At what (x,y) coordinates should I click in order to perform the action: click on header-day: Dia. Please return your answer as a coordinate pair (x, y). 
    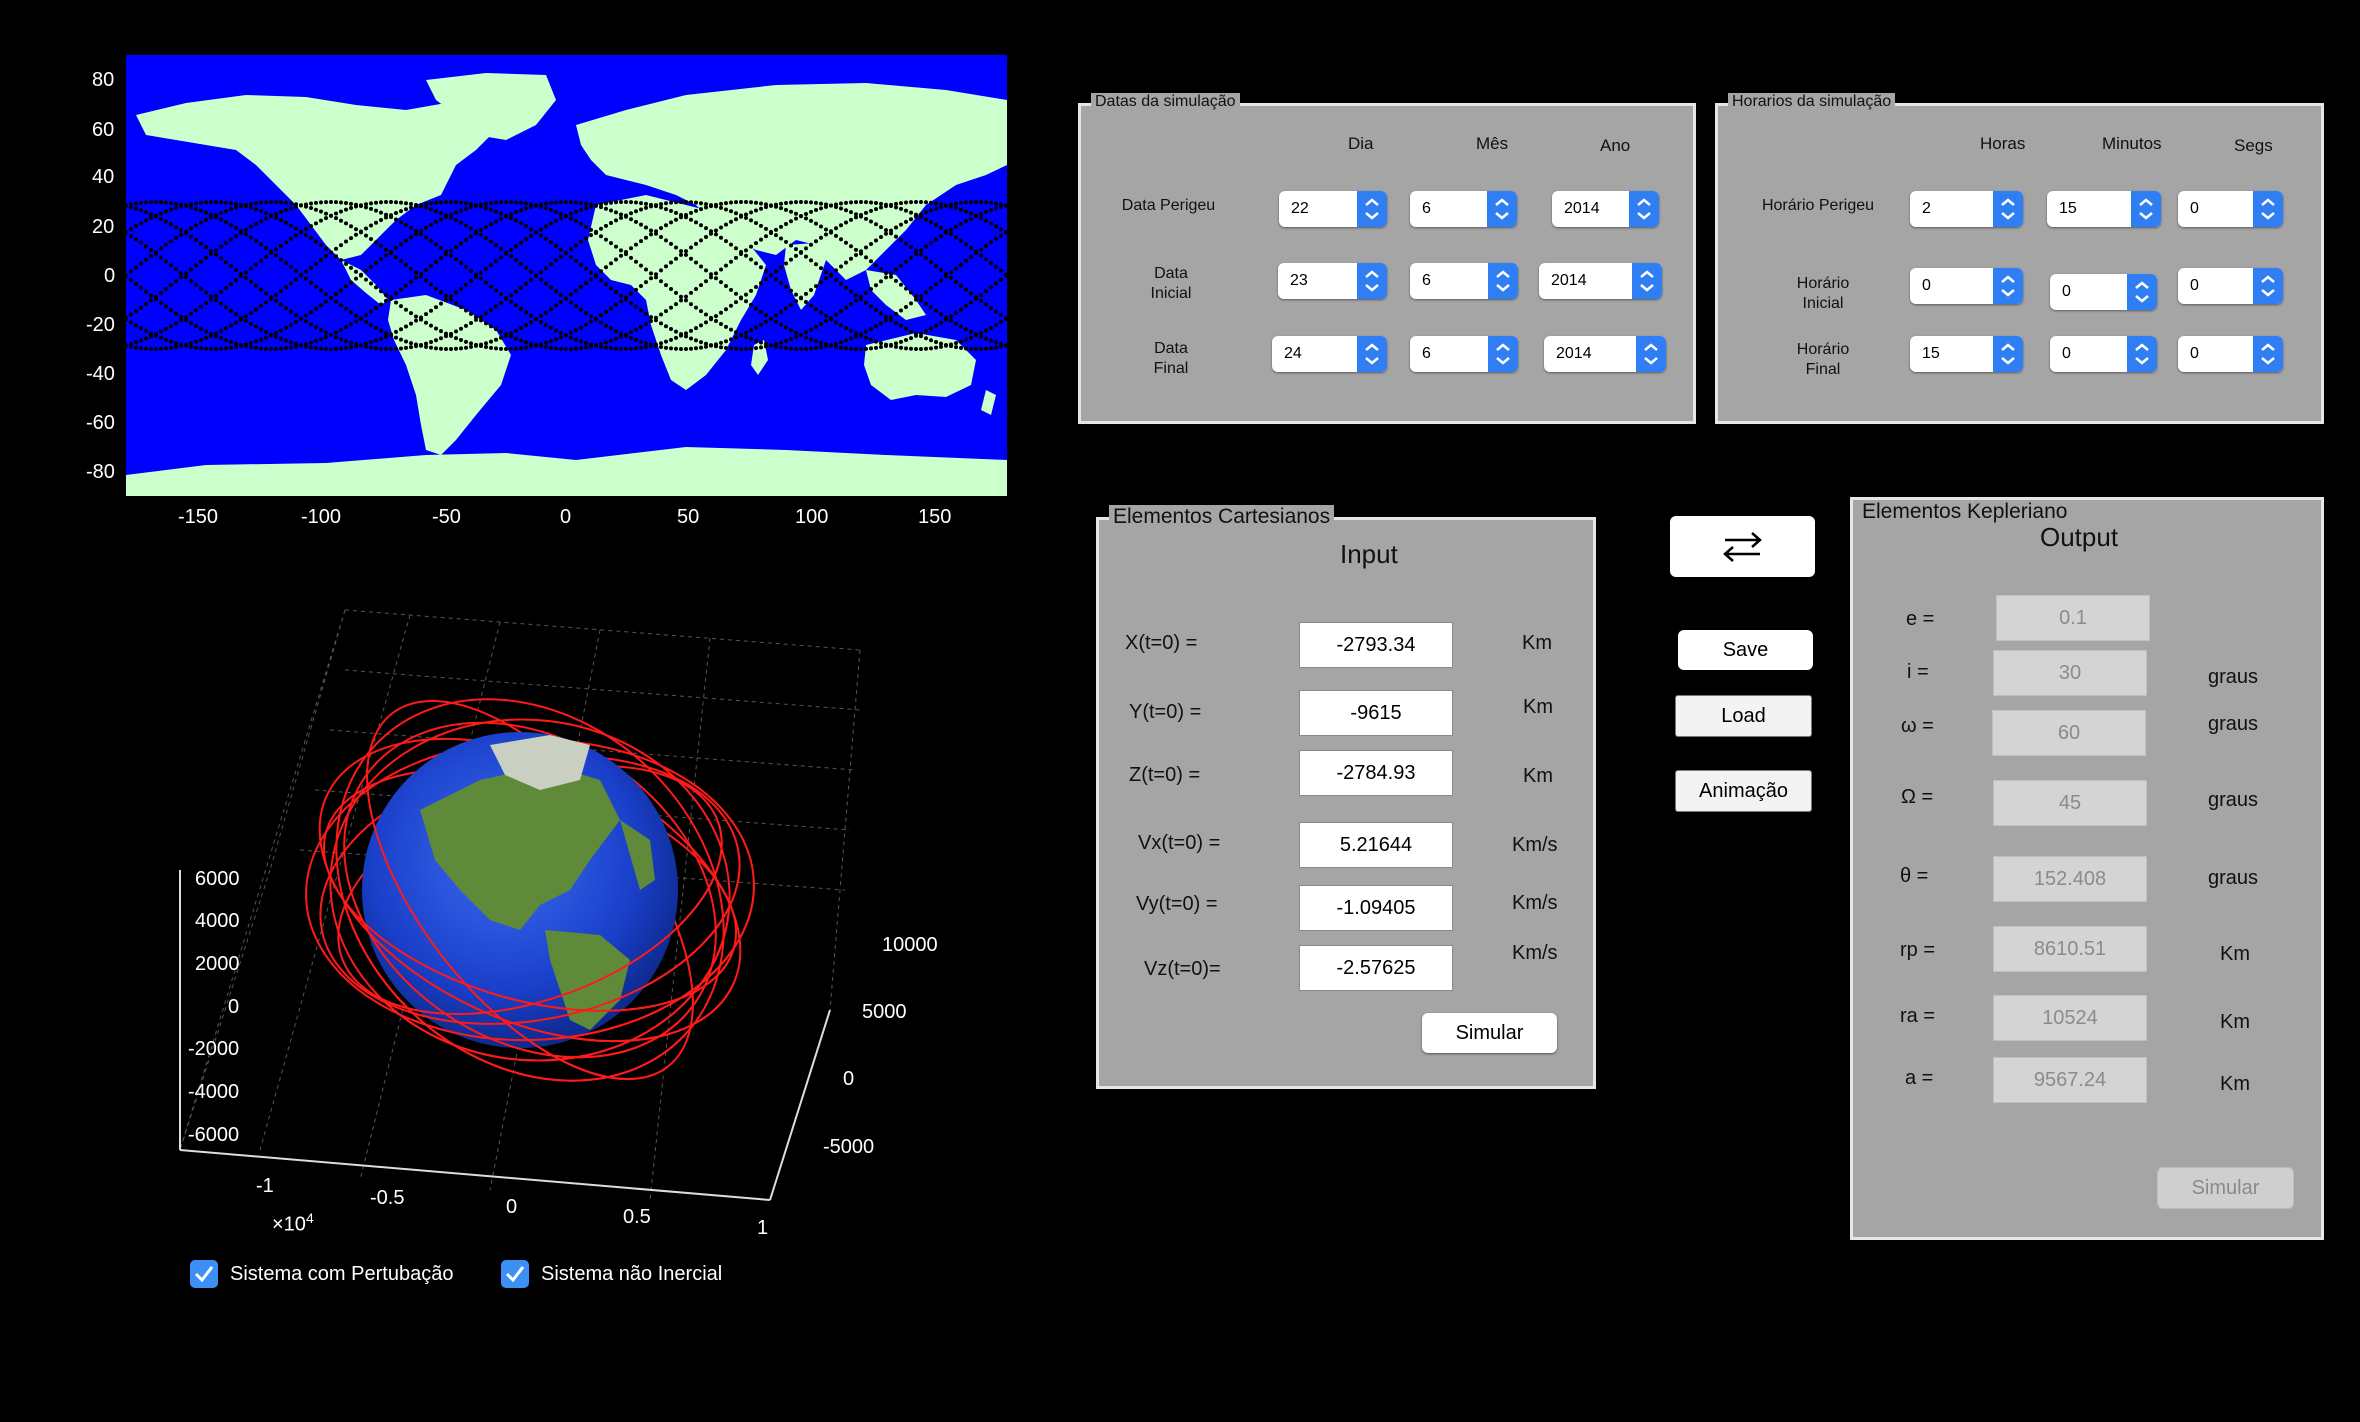
    Looking at the image, I should click on (1361, 143).